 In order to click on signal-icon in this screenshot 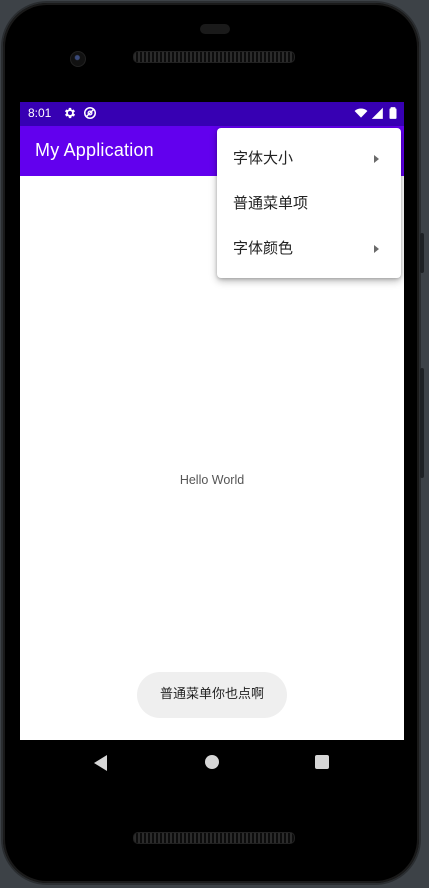, I will do `click(377, 113)`.